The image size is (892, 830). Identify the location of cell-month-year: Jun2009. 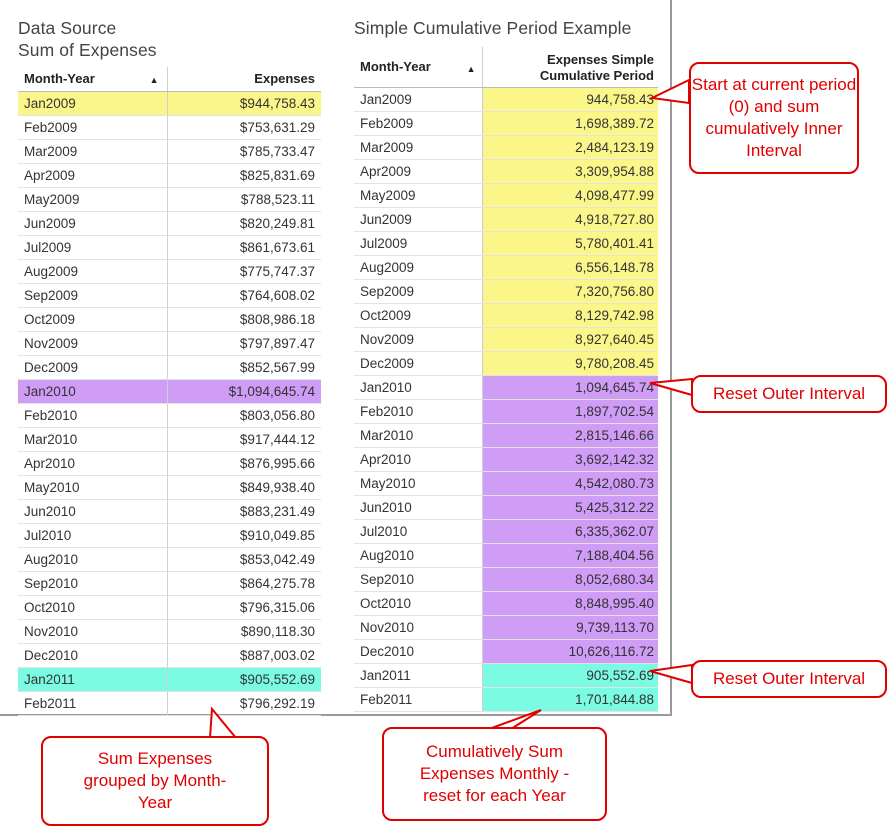
(418, 219).